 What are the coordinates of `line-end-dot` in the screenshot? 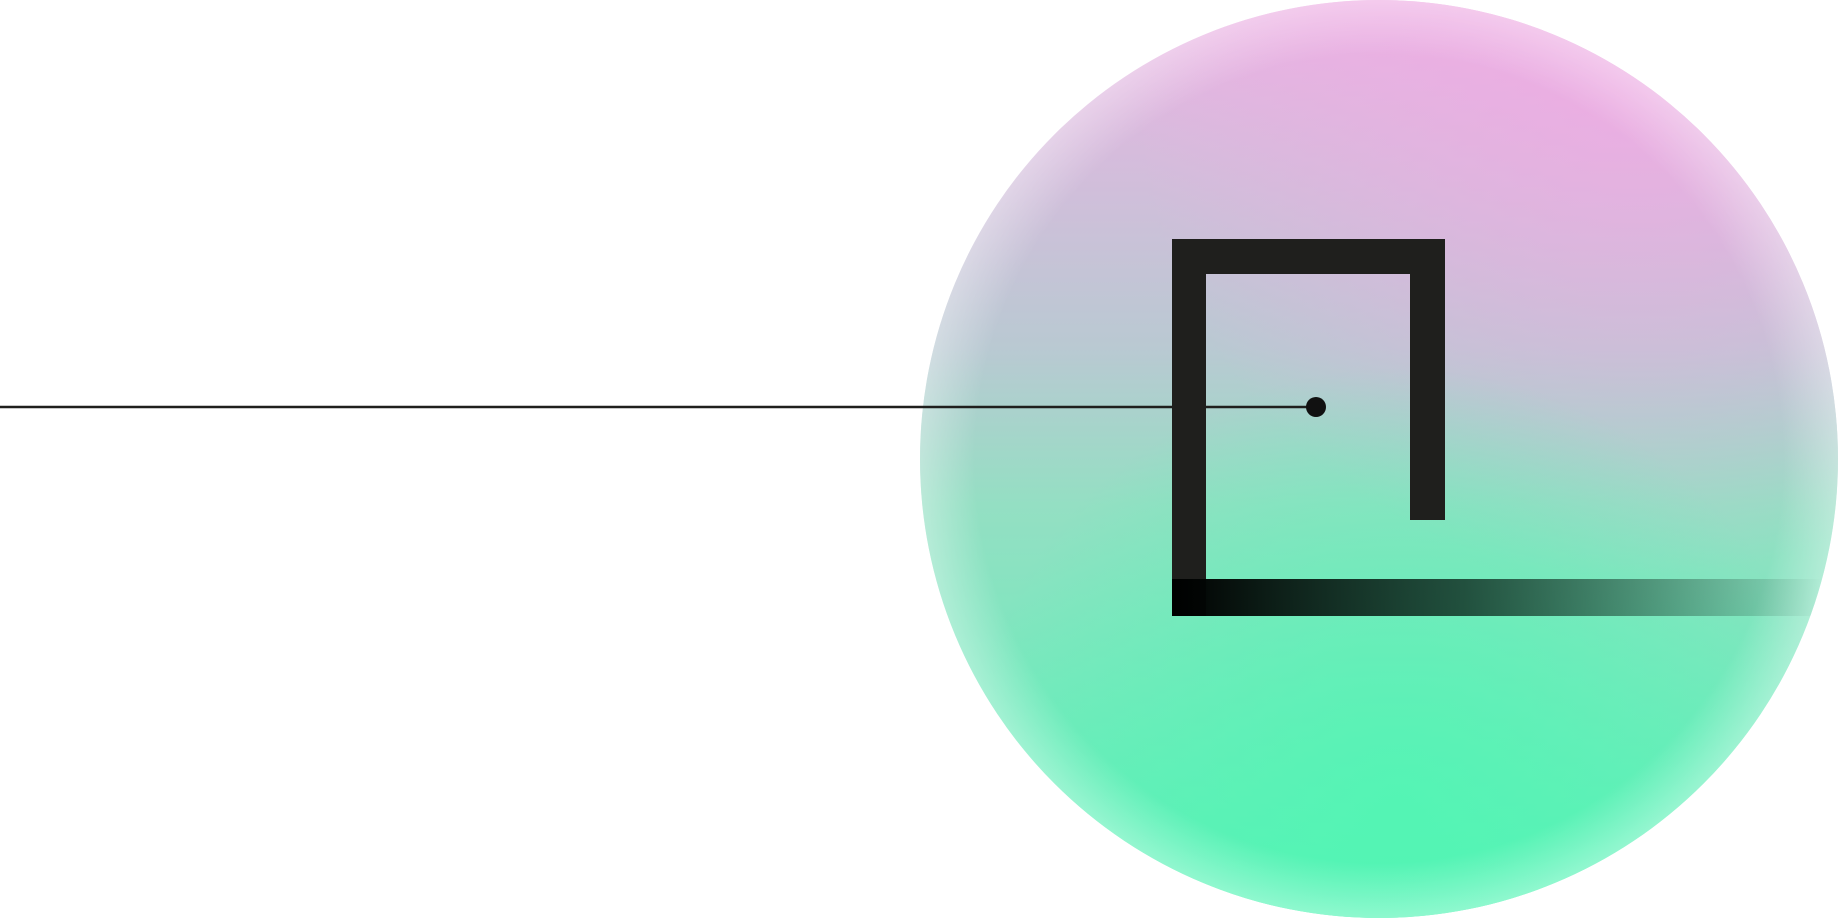 It's located at (1316, 407).